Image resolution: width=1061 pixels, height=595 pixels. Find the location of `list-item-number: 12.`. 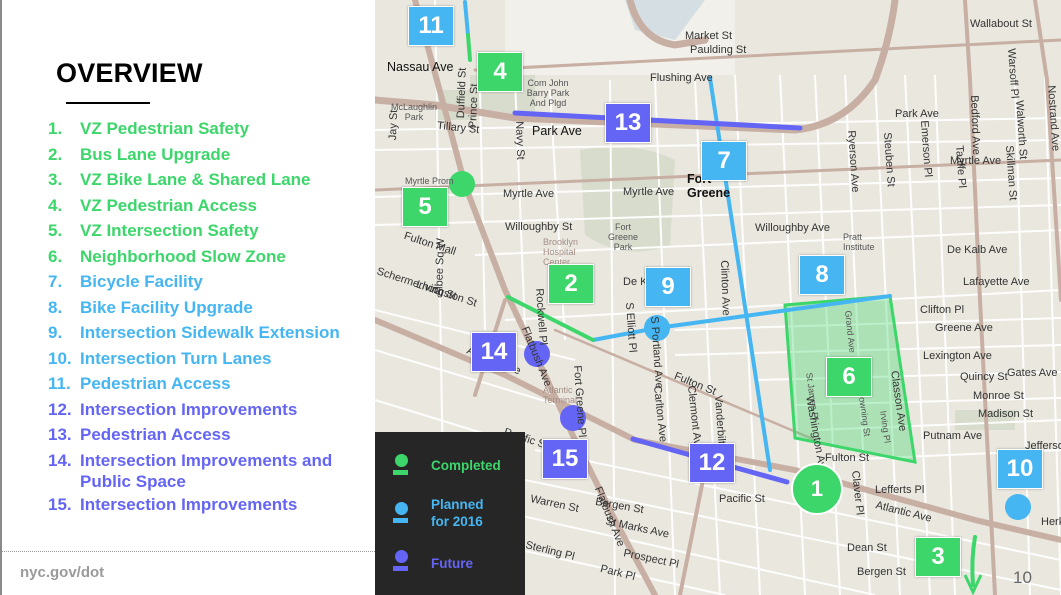

list-item-number: 12. is located at coordinates (60, 409).